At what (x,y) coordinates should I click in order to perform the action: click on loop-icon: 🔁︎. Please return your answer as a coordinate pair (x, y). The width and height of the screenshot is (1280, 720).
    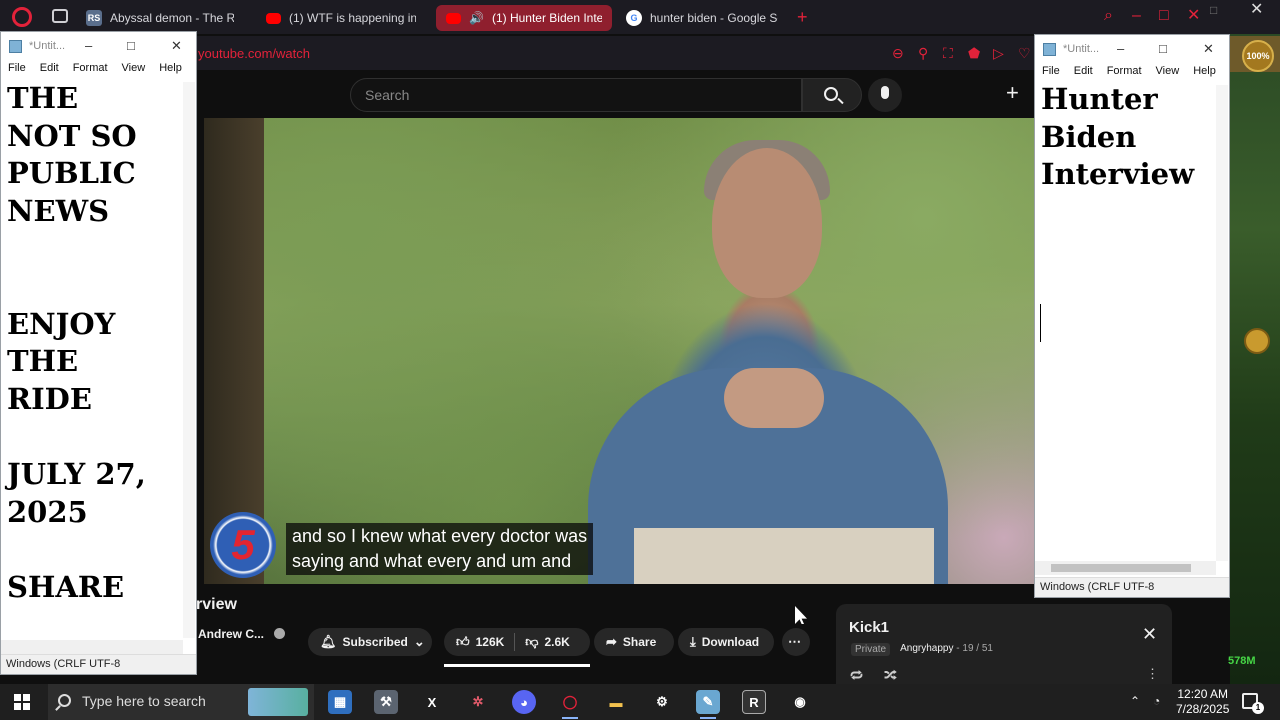
    Looking at the image, I should click on (856, 675).